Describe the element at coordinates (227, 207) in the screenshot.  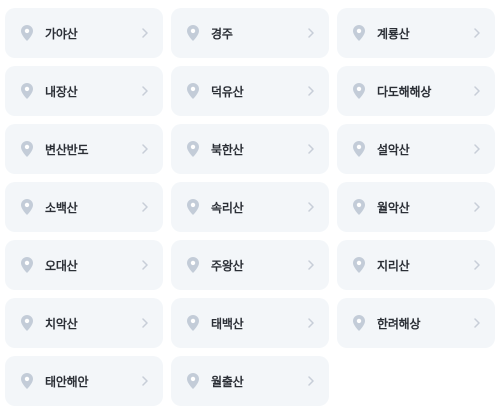
I see `region-name: 속리산` at that location.